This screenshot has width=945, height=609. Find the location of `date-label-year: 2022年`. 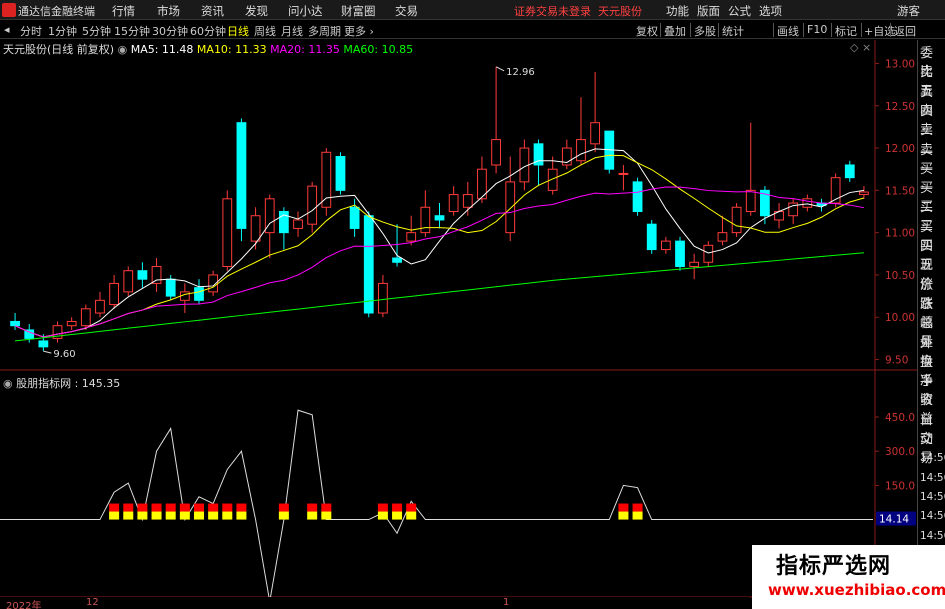

date-label-year: 2022年 is located at coordinates (24, 605).